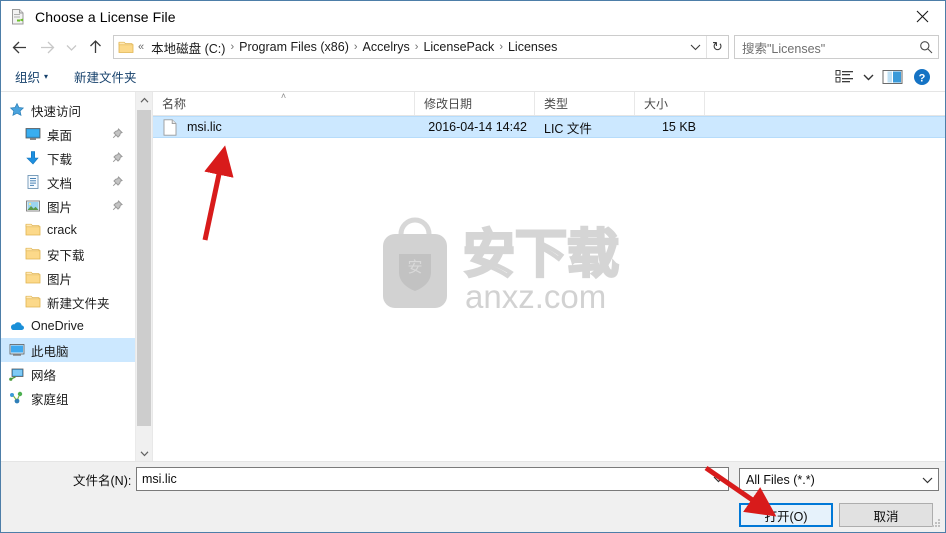 This screenshot has height=533, width=946. Describe the element at coordinates (585, 103) in the screenshot. I see `column-header-type: 类型` at that location.